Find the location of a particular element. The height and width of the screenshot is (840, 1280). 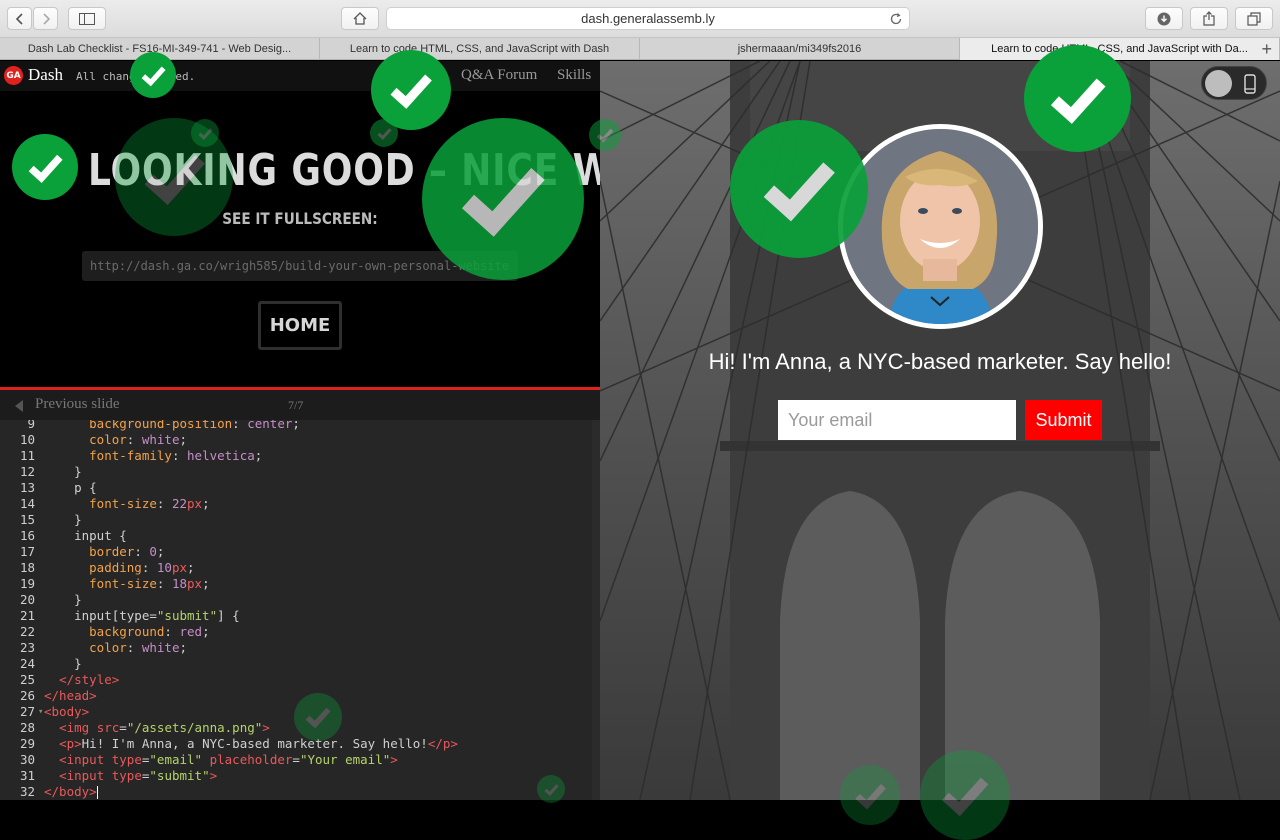

chevron-right-icon is located at coordinates (46, 18).